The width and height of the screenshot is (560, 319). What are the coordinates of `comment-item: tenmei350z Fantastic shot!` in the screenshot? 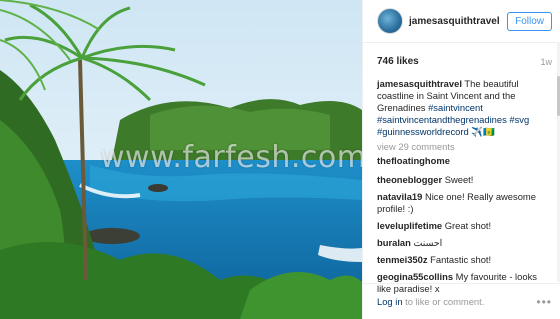 It's located at (461, 257).